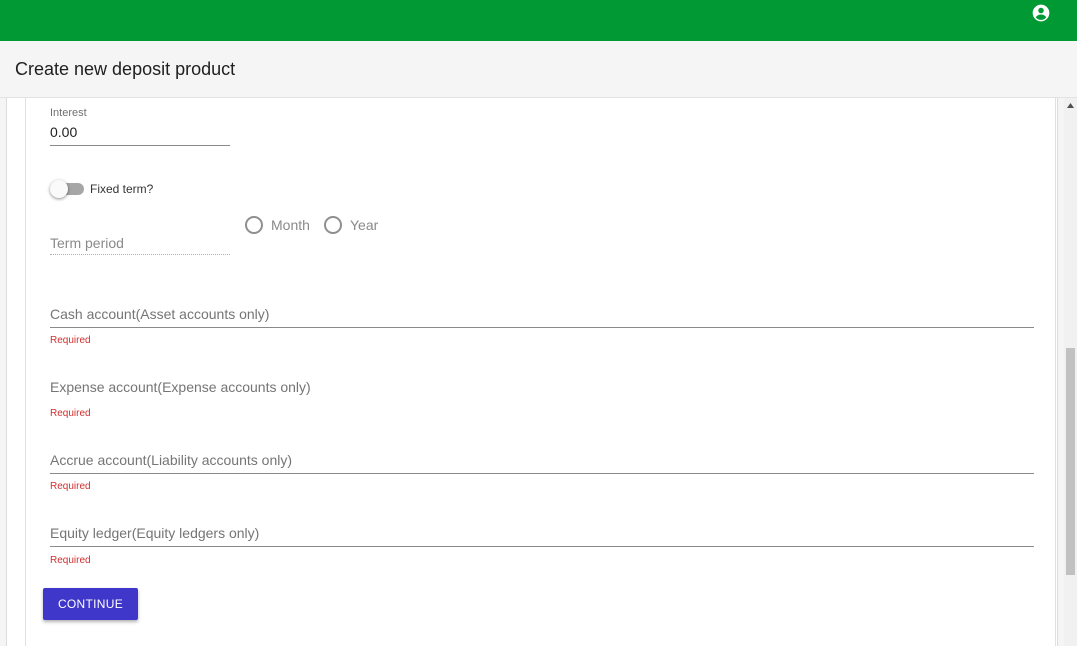 The image size is (1077, 646). I want to click on account-button, so click(1040, 13).